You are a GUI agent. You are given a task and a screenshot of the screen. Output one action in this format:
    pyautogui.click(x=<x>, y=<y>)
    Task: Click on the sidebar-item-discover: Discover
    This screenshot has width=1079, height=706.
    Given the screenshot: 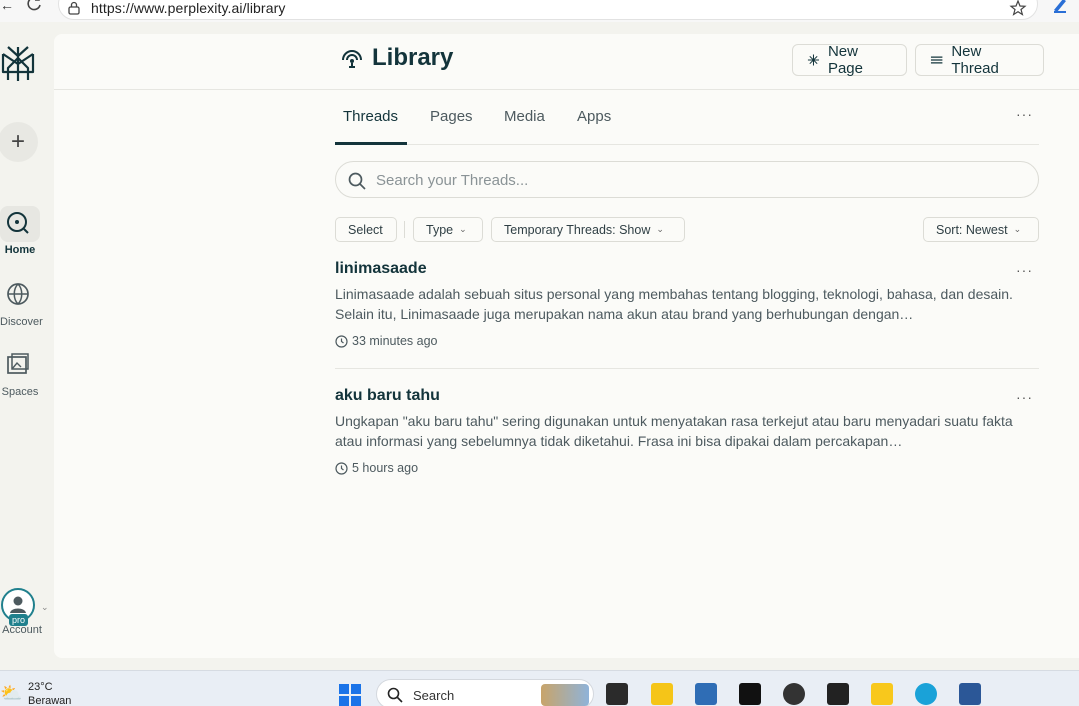 What is the action you would take?
    pyautogui.click(x=21, y=303)
    